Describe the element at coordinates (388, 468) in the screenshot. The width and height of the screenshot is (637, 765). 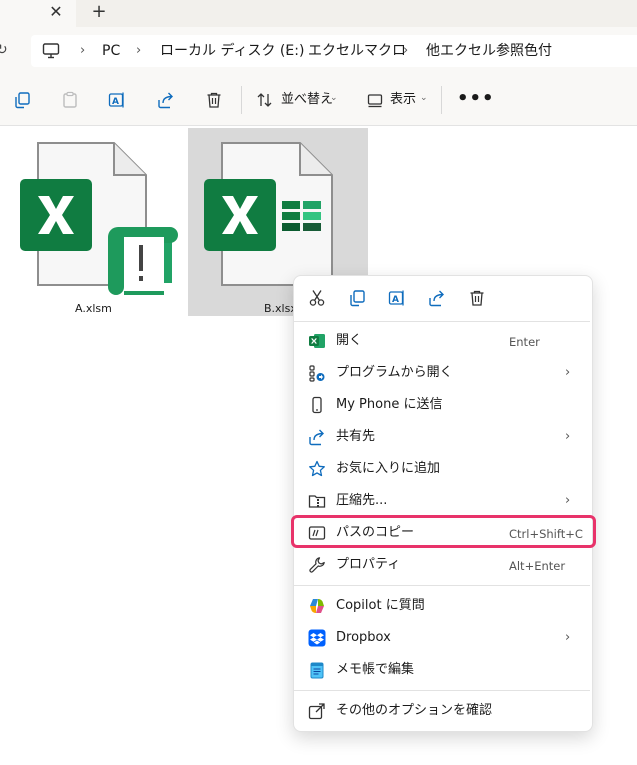
I see `menu-item-label: お気に入りに追加` at that location.